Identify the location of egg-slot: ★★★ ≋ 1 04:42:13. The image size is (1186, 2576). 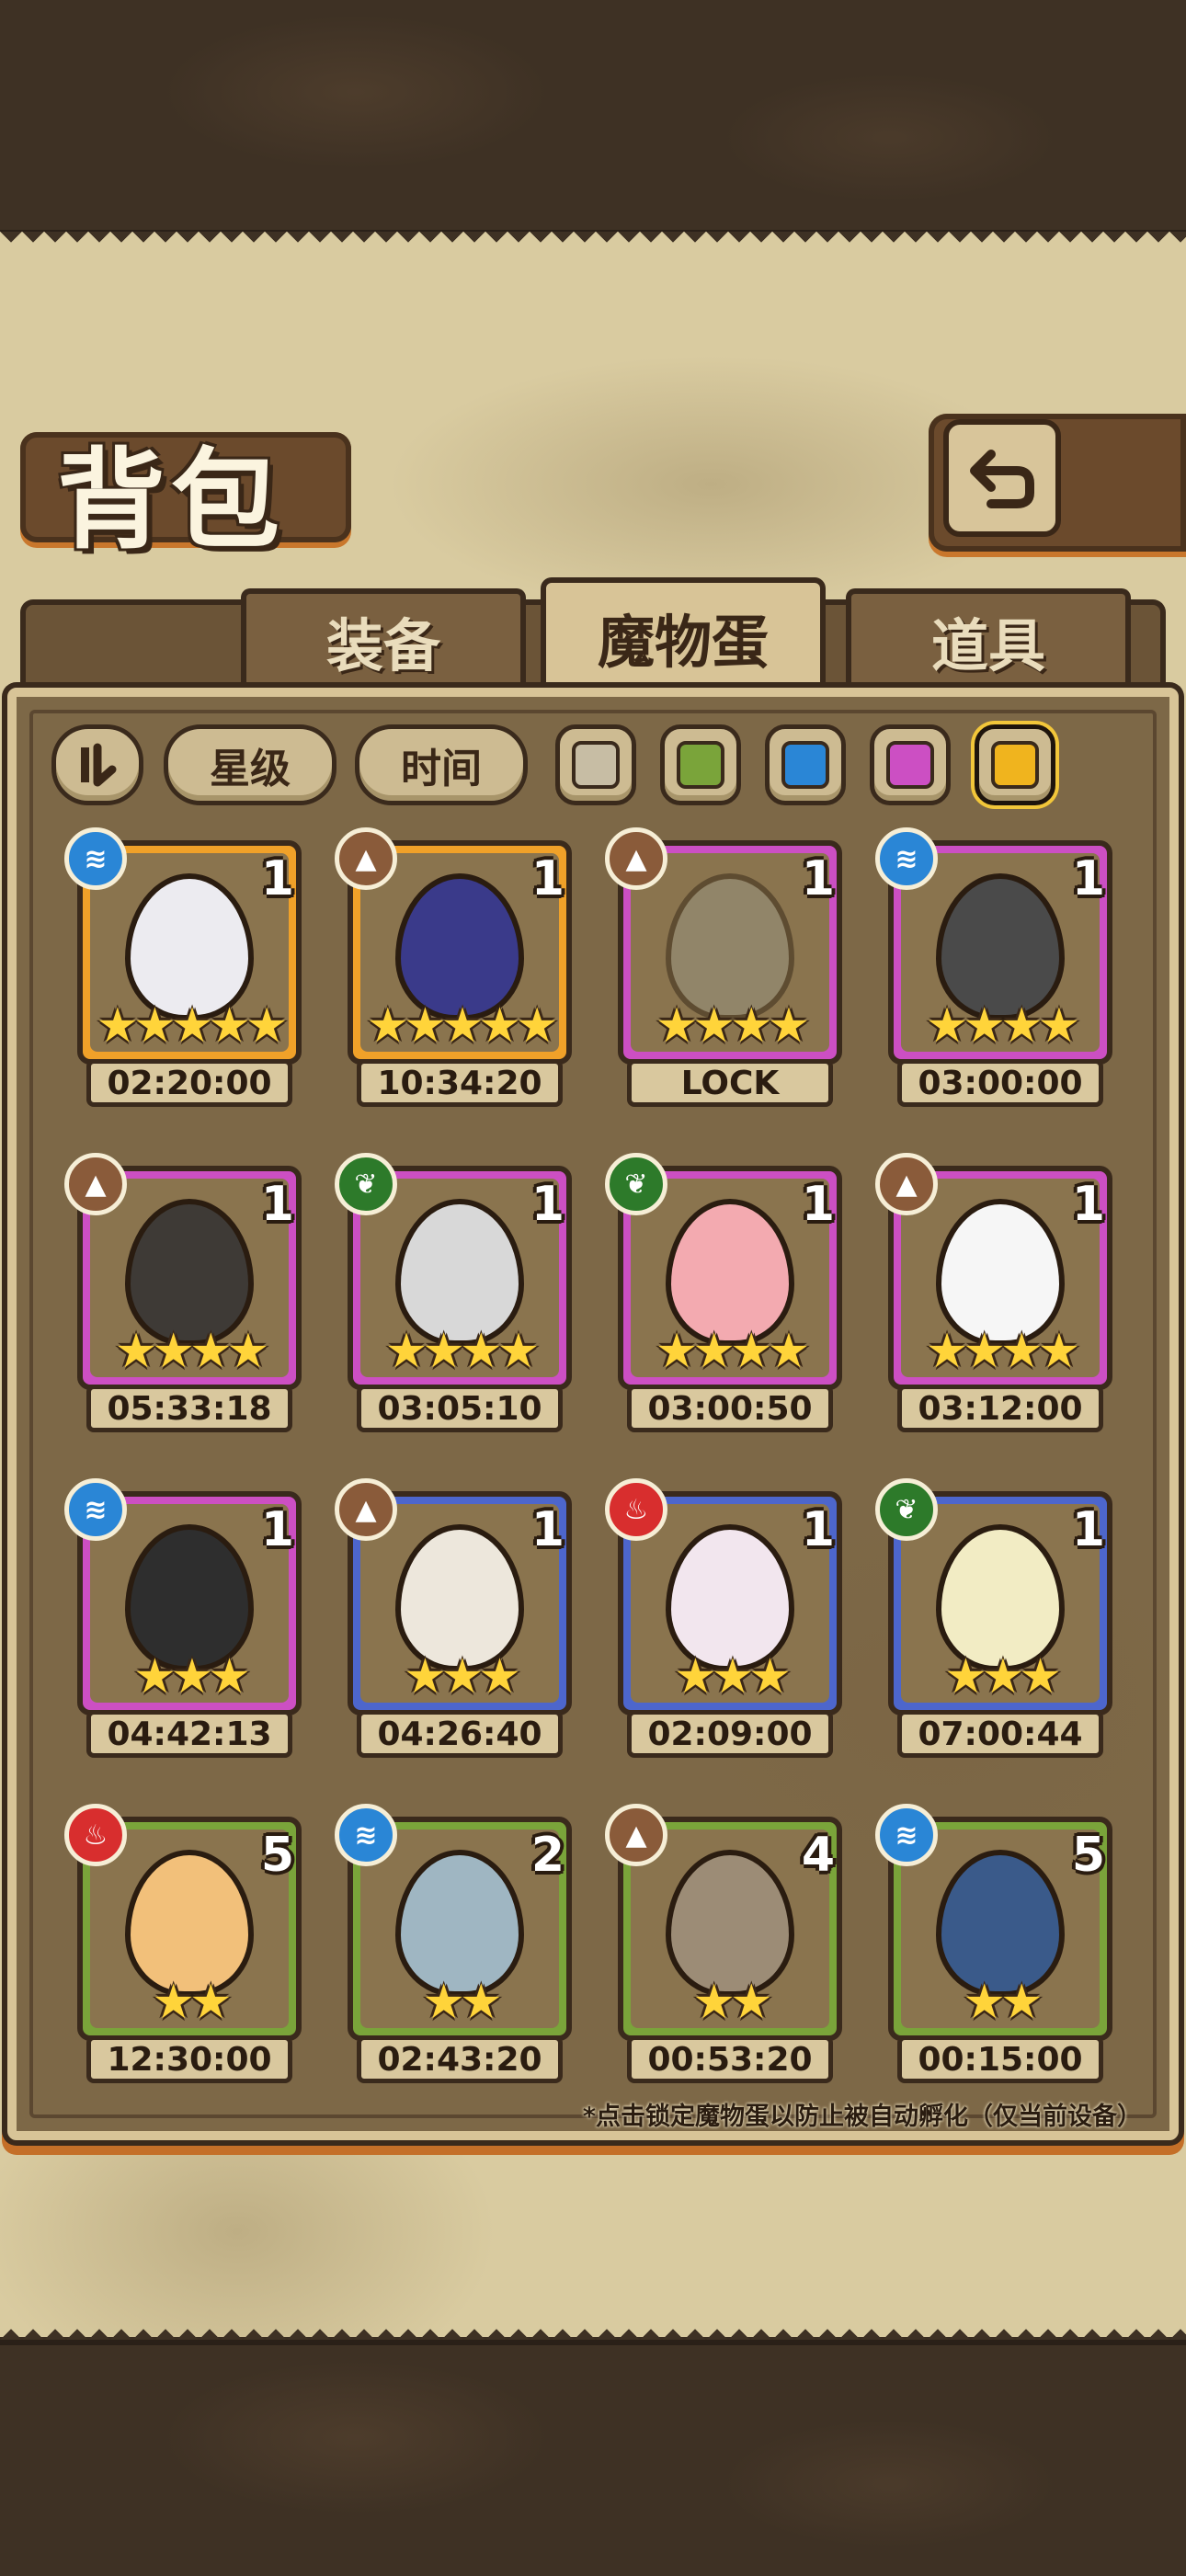
(185, 1622).